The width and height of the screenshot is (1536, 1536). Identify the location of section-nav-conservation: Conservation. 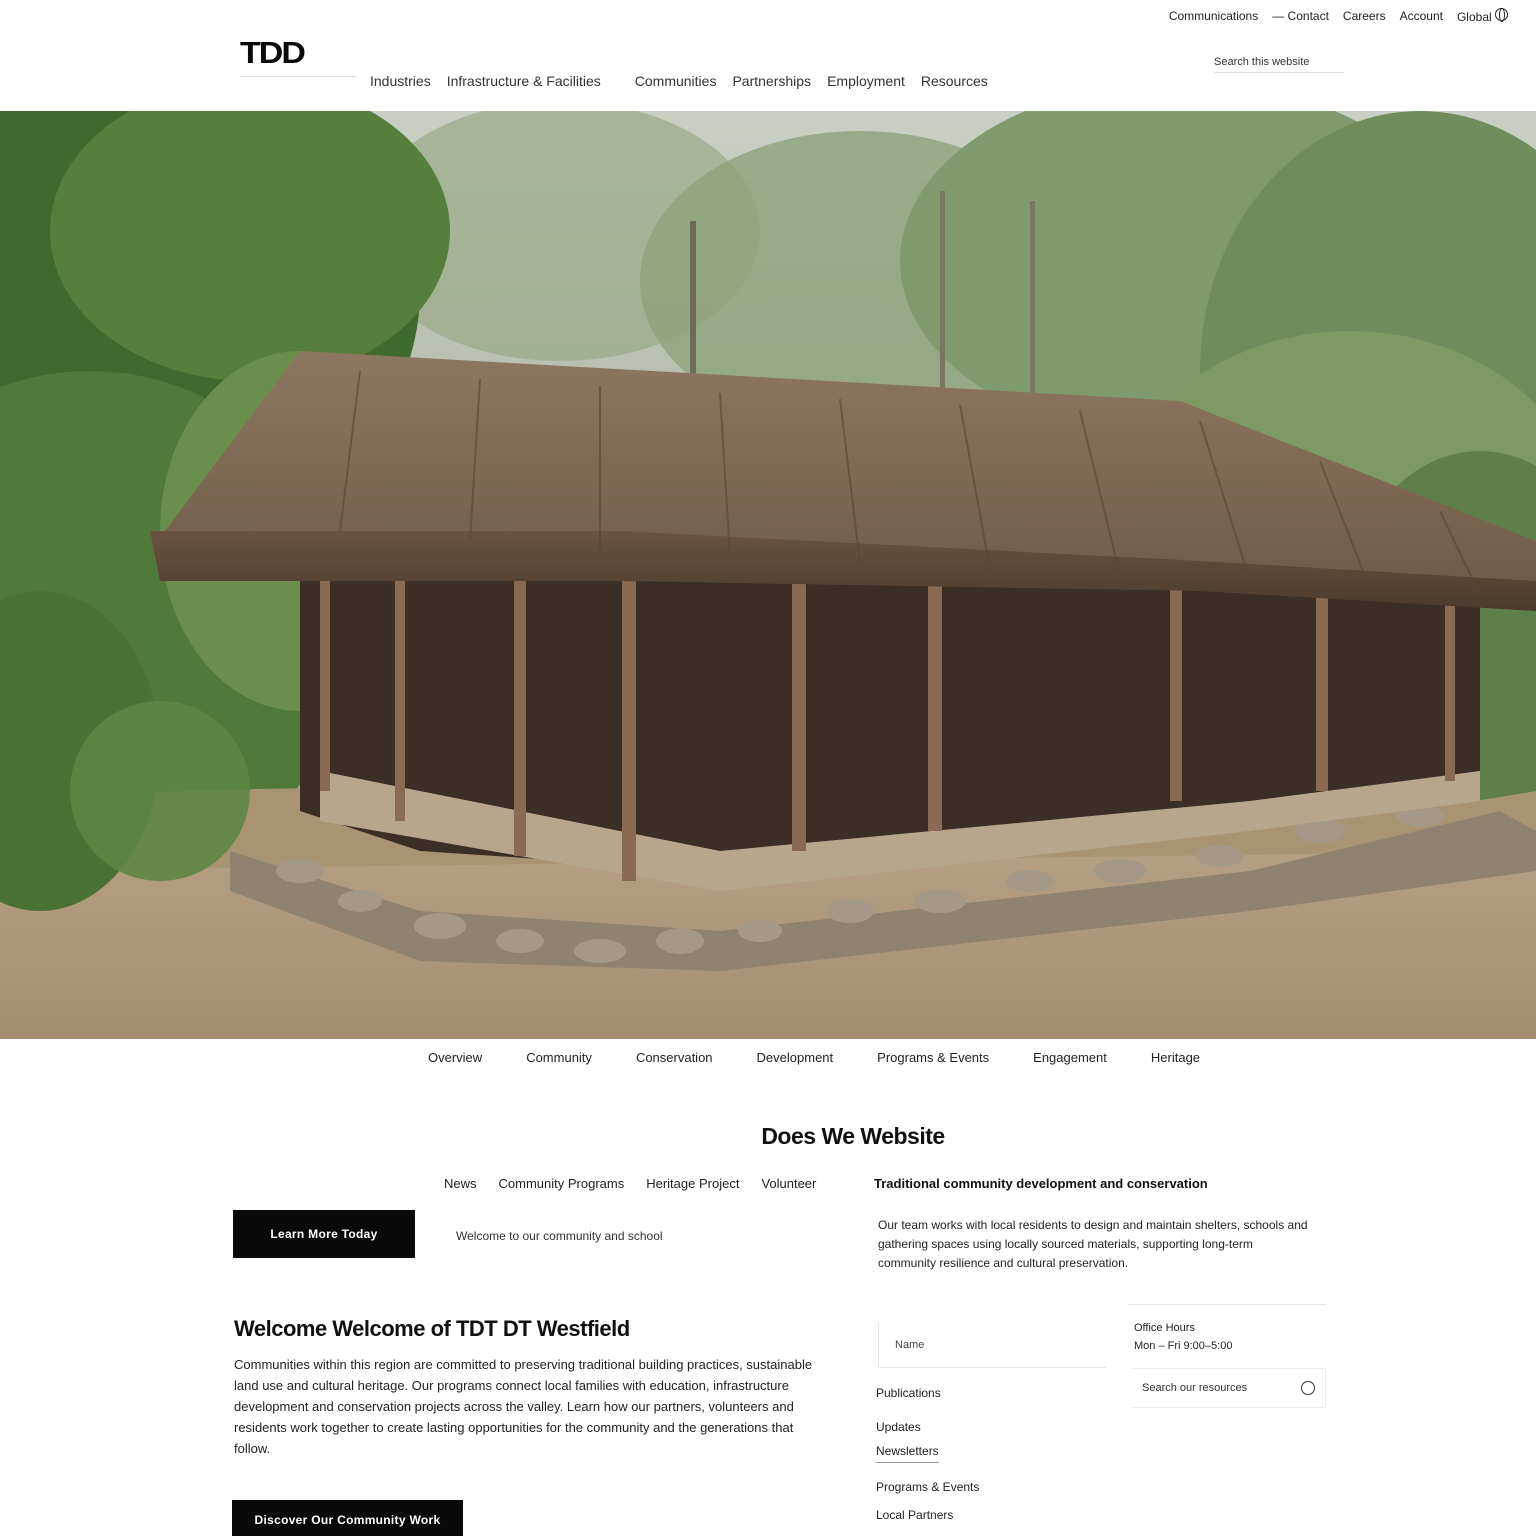
(674, 1057).